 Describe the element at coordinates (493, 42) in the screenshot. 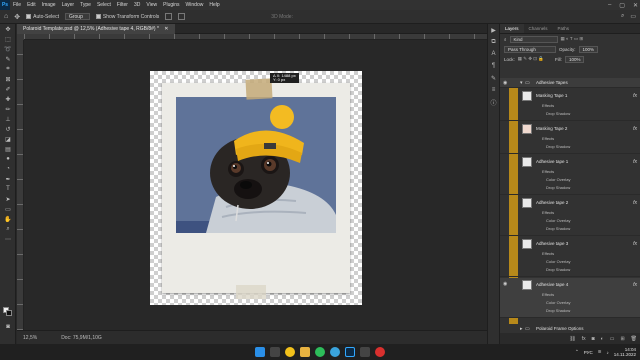

I see `adjust-icon: ⧉` at that location.